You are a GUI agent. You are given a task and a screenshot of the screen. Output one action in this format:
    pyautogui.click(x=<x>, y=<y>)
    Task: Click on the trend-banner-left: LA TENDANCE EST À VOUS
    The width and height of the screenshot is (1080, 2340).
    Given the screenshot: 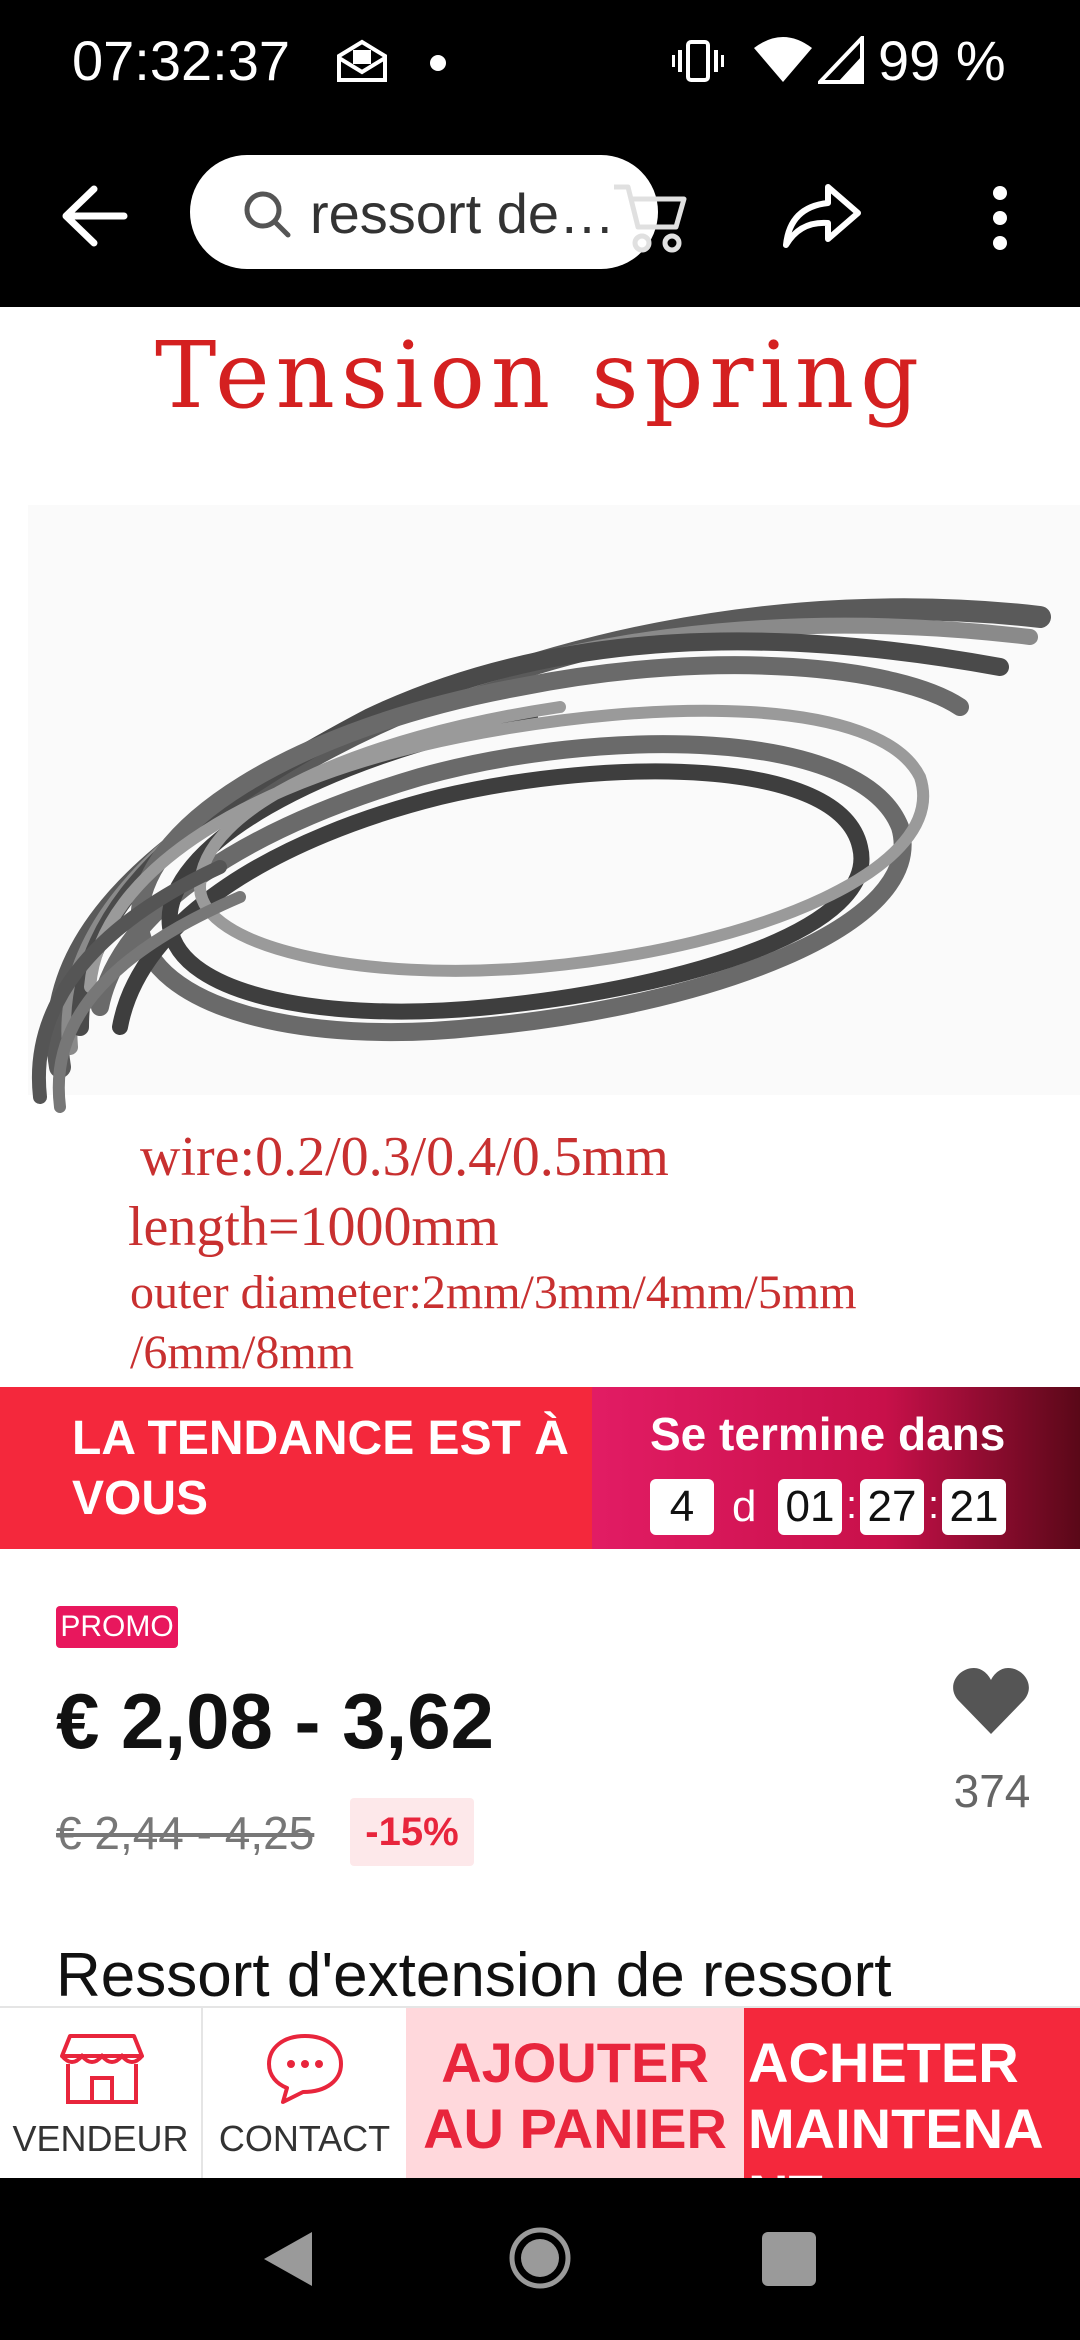 What is the action you would take?
    pyautogui.click(x=300, y=1468)
    